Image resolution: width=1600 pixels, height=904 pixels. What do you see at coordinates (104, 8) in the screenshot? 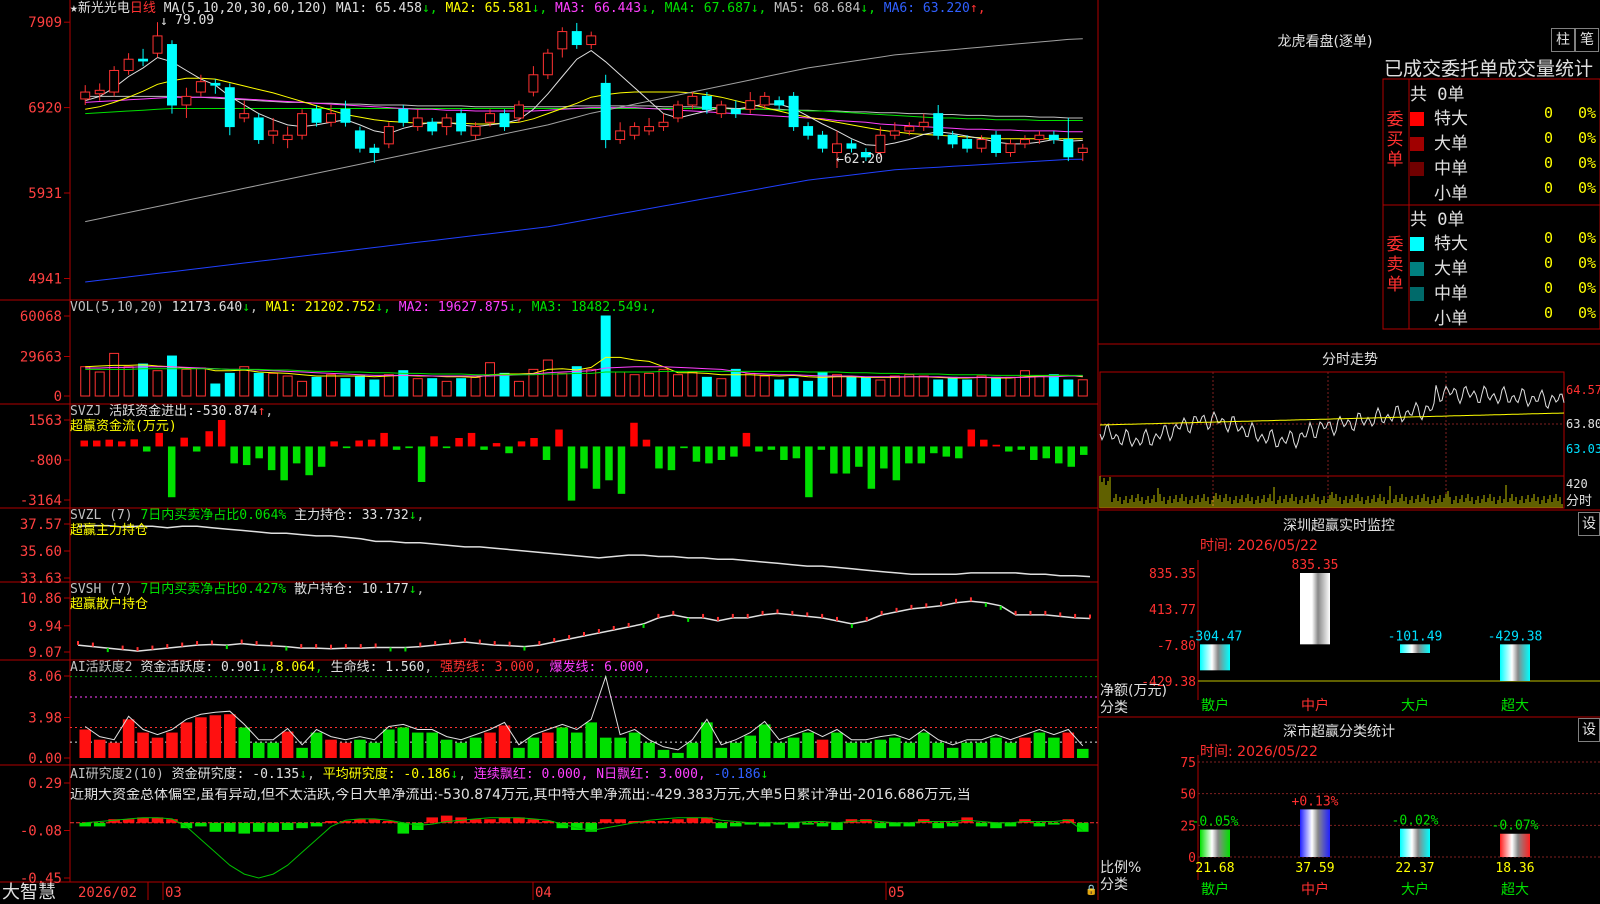
I see `stock-name: 新光光电` at bounding box center [104, 8].